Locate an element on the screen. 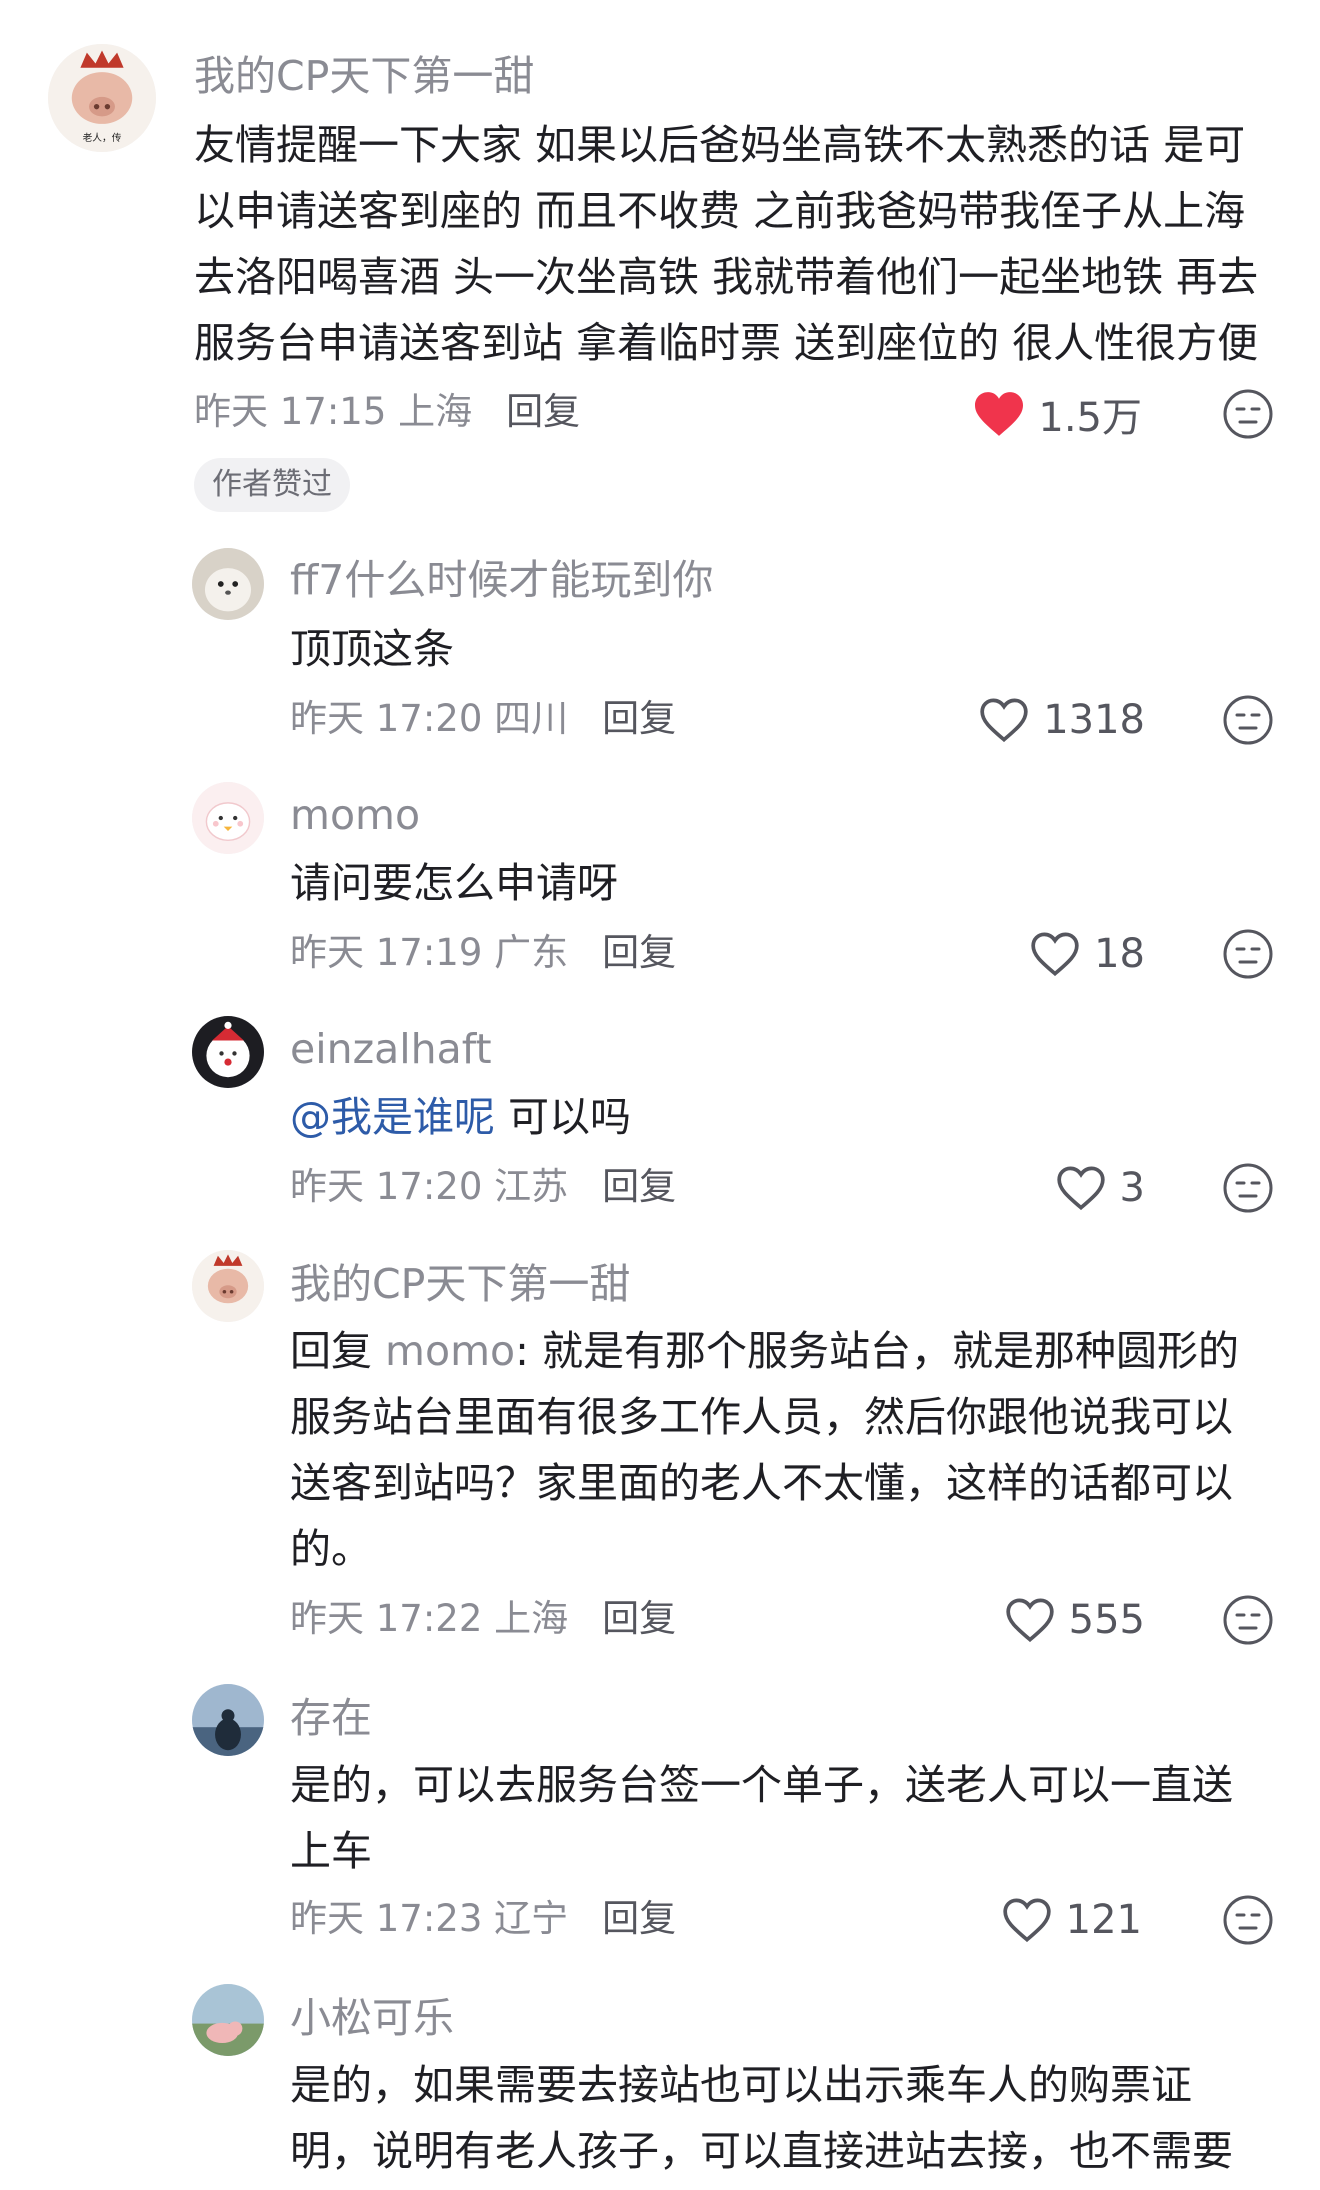 The width and height of the screenshot is (1320, 2190). like-button: 121 is located at coordinates (1071, 1920).